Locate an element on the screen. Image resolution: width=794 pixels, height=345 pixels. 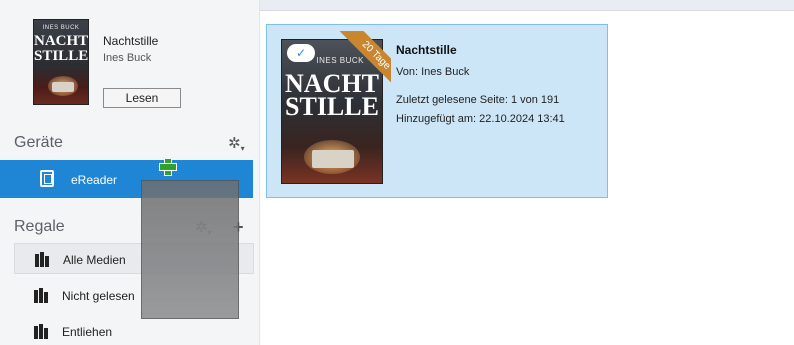
sidebar-item-label: Alle Medien is located at coordinates (94, 260).